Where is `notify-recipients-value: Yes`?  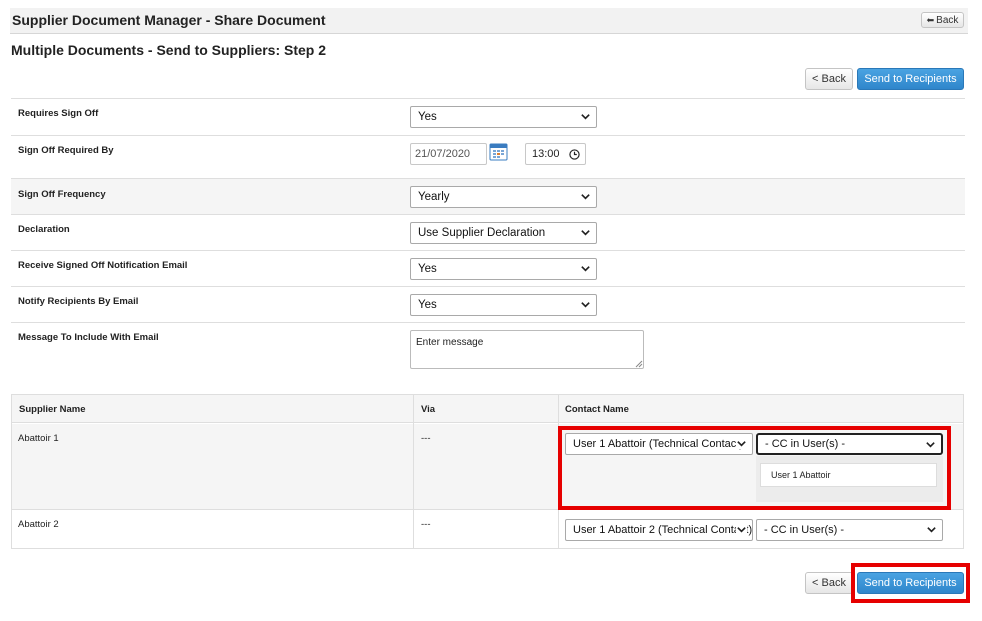 notify-recipients-value: Yes is located at coordinates (427, 305).